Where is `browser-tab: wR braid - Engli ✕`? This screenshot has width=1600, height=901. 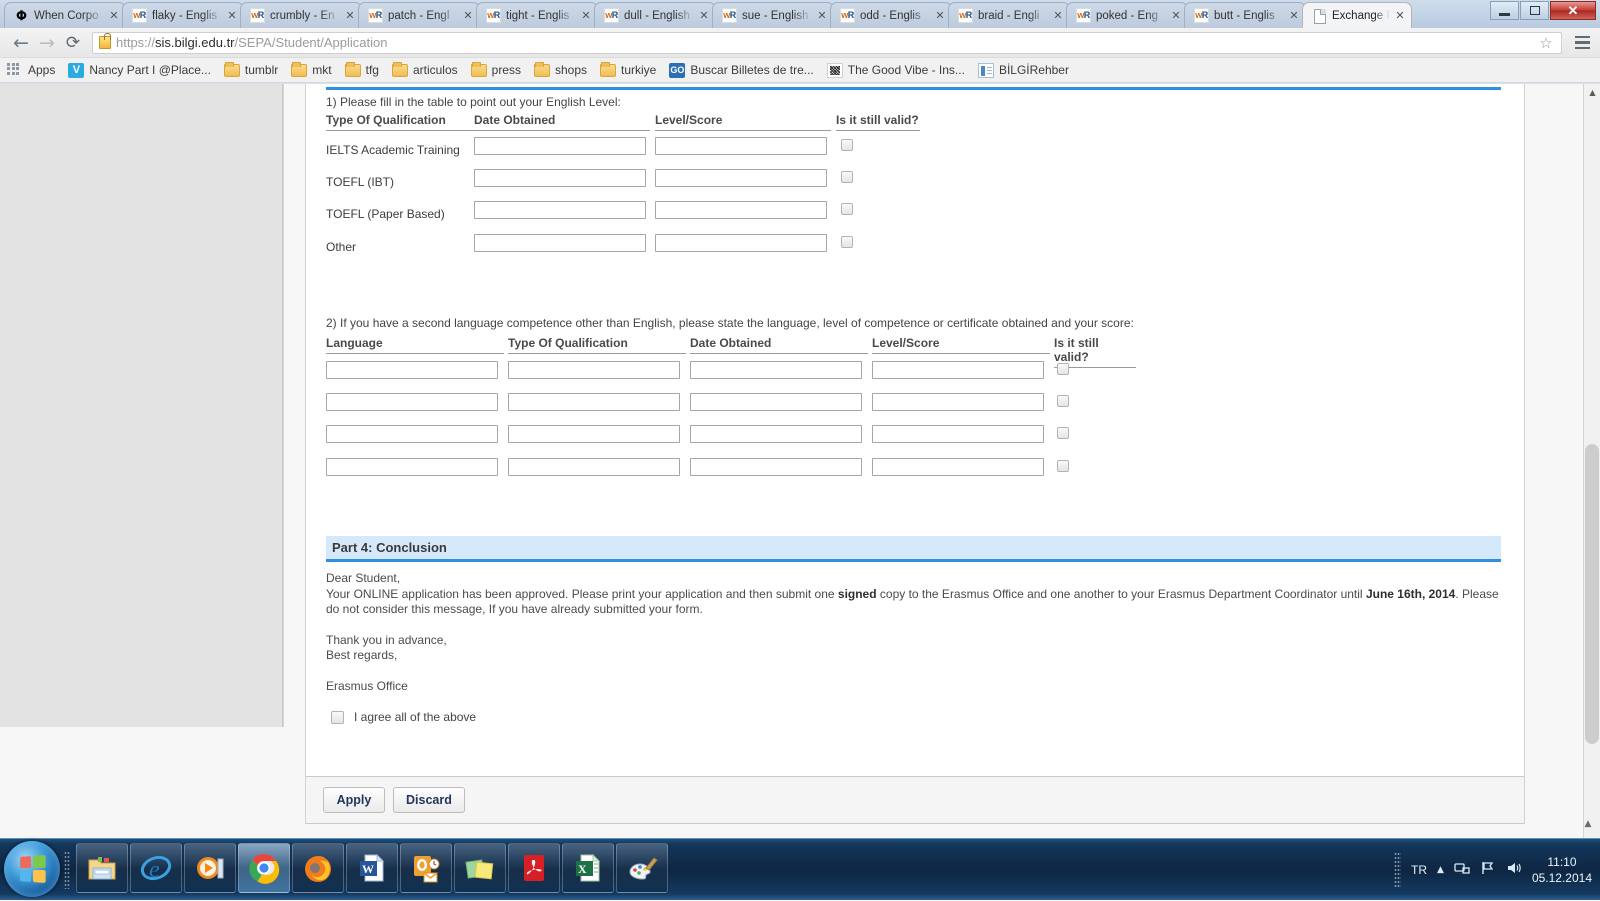 browser-tab: wR braid - Engli ✕ is located at coordinates (1009, 15).